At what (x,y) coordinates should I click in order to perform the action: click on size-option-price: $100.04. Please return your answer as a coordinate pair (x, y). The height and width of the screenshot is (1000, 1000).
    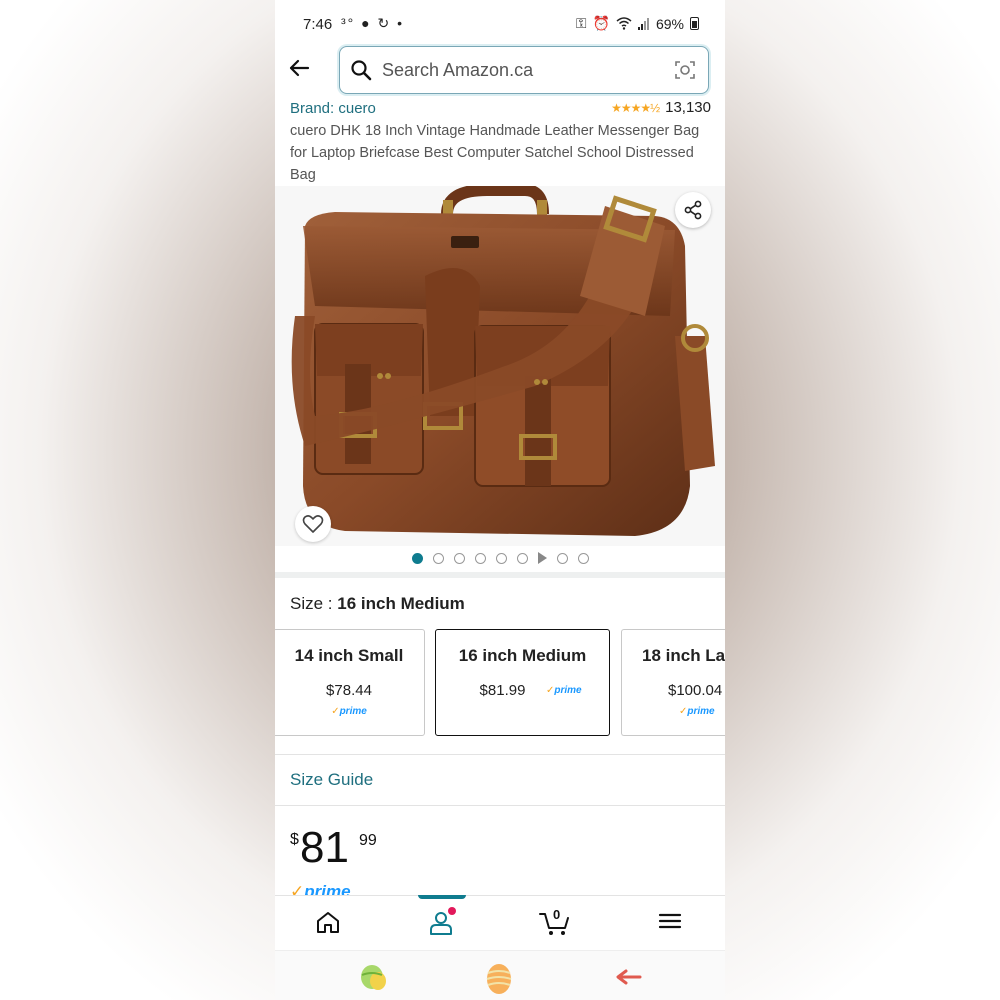
    Looking at the image, I should click on (695, 690).